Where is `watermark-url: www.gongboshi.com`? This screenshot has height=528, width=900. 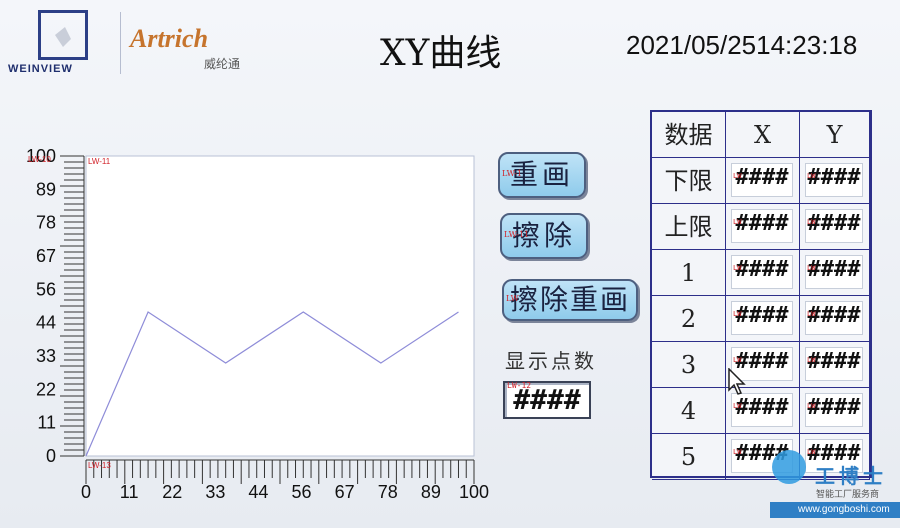 watermark-url: www.gongboshi.com is located at coordinates (844, 509).